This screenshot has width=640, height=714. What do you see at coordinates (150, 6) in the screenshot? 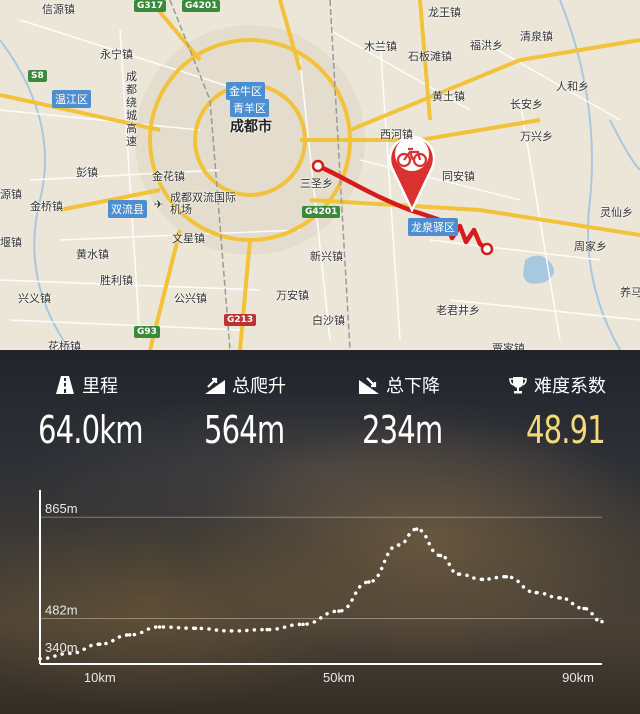
I see `highway-shield: G317` at bounding box center [150, 6].